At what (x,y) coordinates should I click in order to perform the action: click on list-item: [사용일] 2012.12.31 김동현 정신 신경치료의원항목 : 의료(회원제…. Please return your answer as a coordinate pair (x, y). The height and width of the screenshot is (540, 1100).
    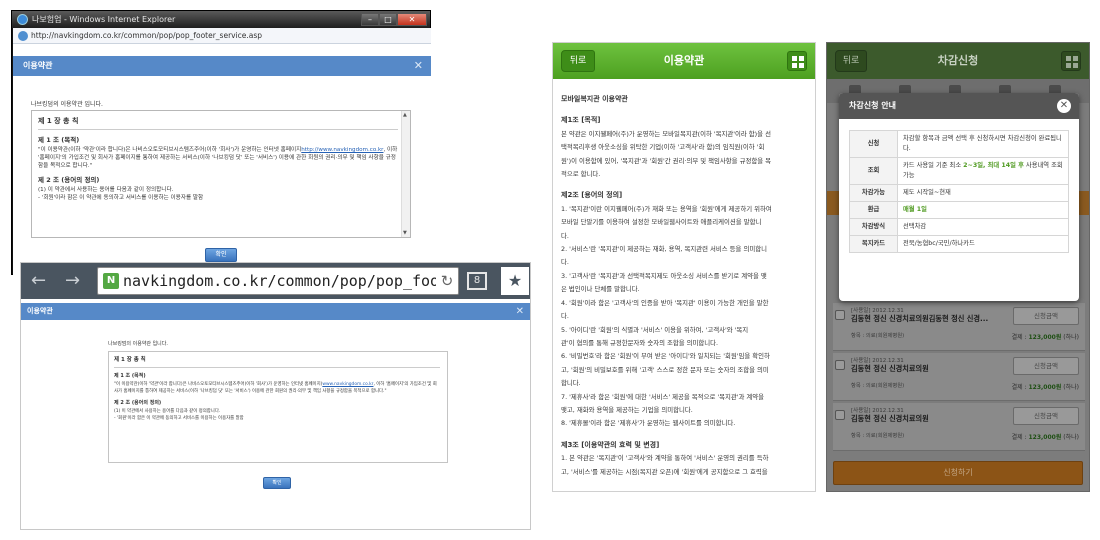
    Looking at the image, I should click on (959, 377).